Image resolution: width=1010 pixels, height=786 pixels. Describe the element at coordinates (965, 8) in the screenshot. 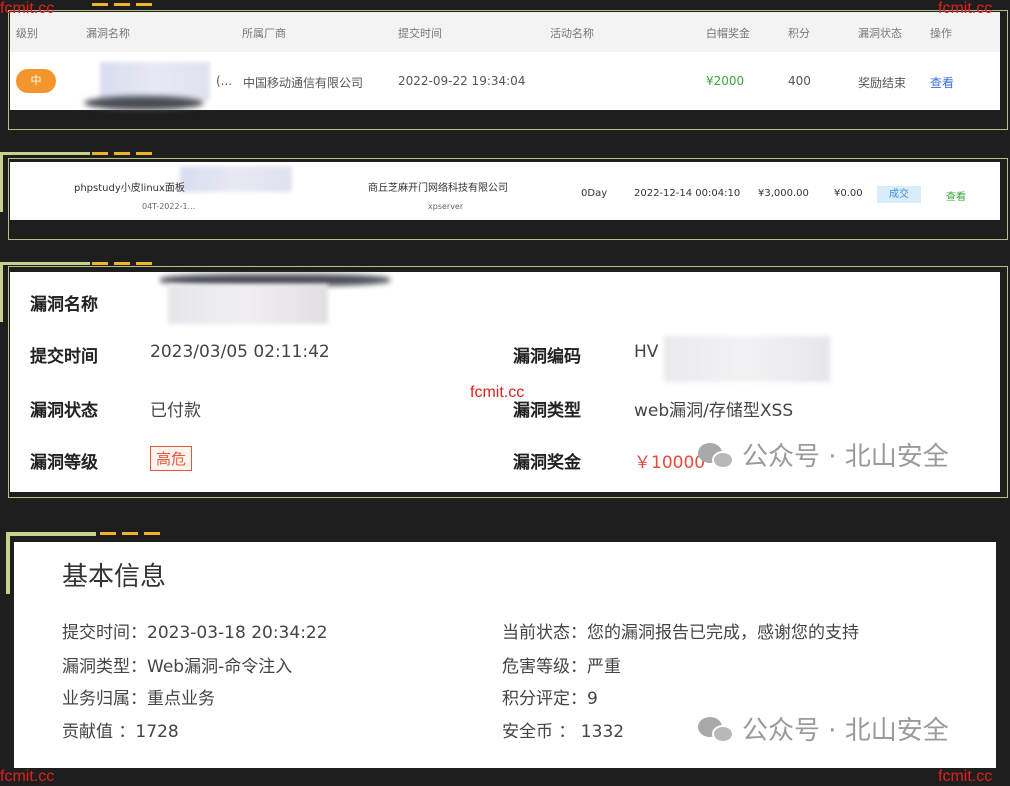

I see `watermark-top-right: fcmit.cc` at that location.